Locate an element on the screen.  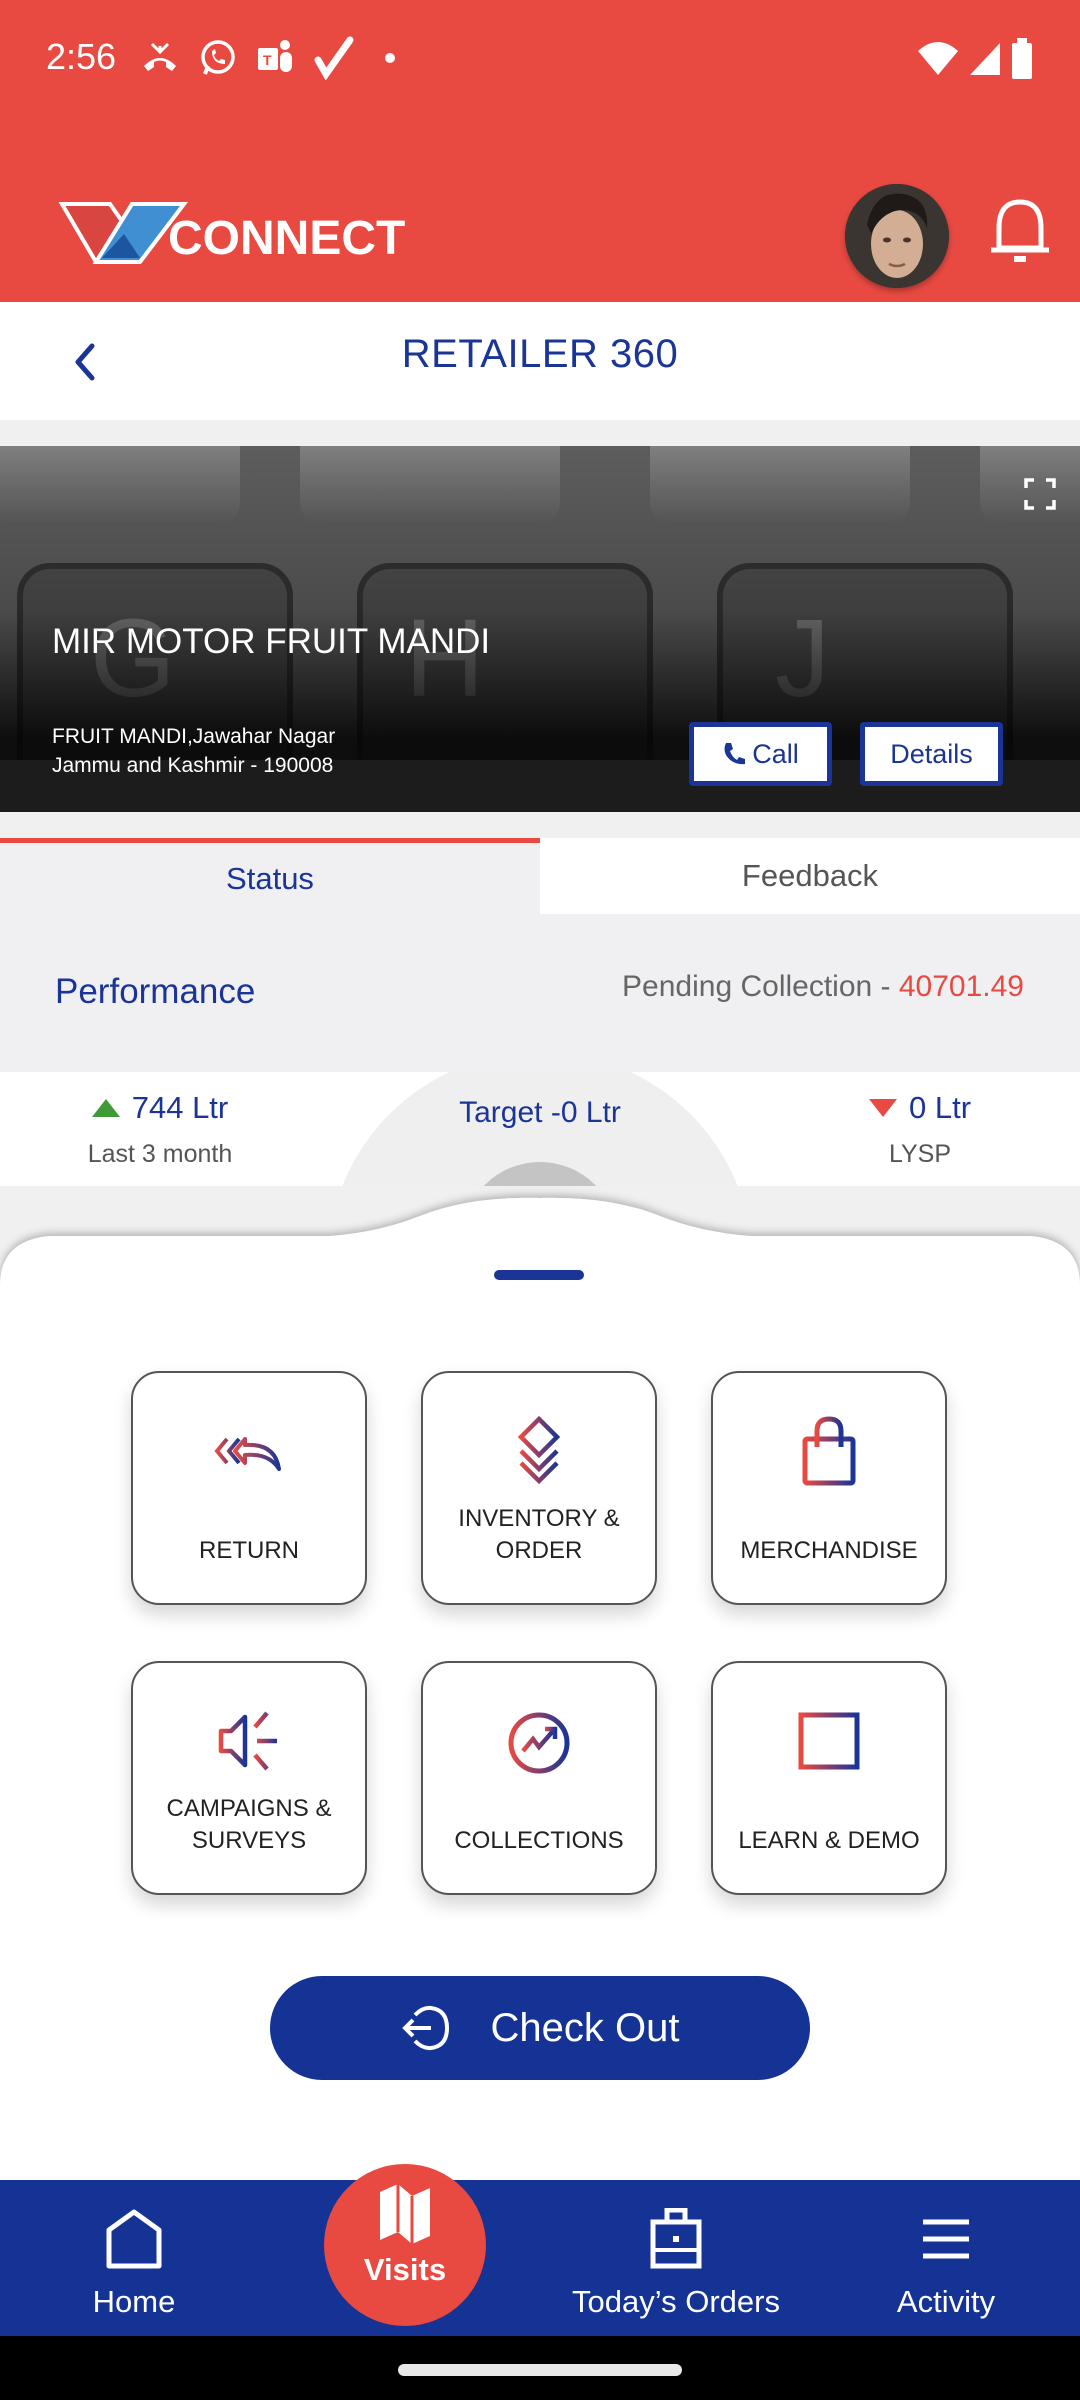
map-icon is located at coordinates (405, 2214).